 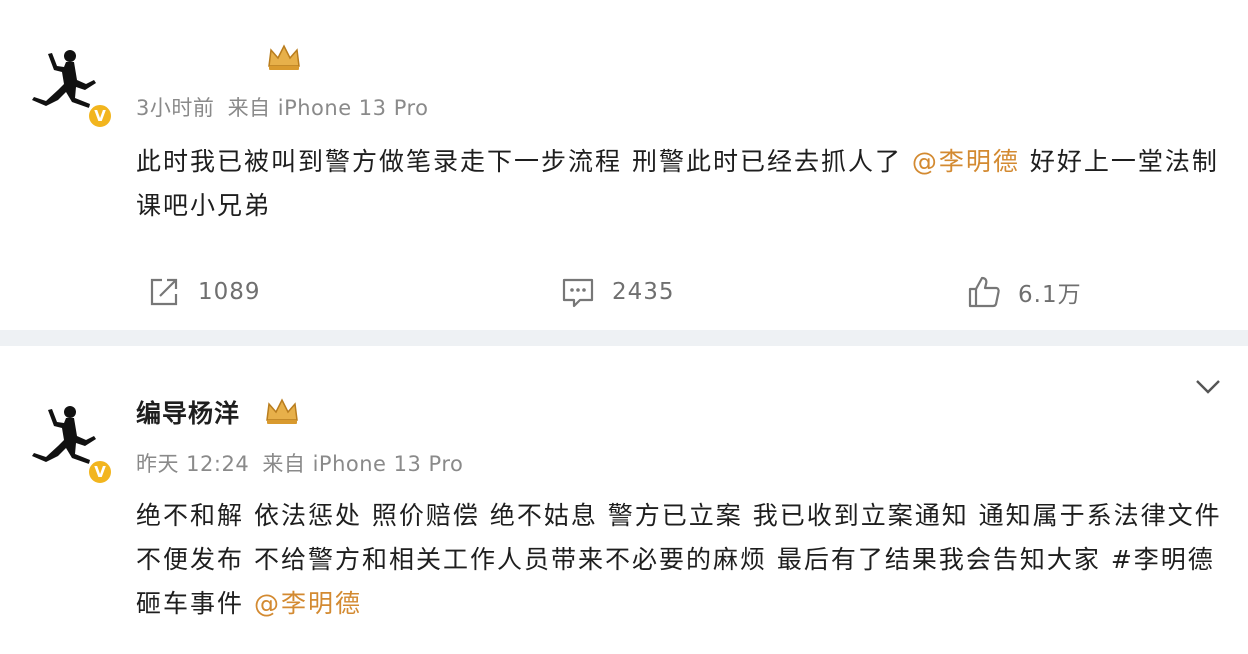 I want to click on comment-icon, so click(x=578, y=292).